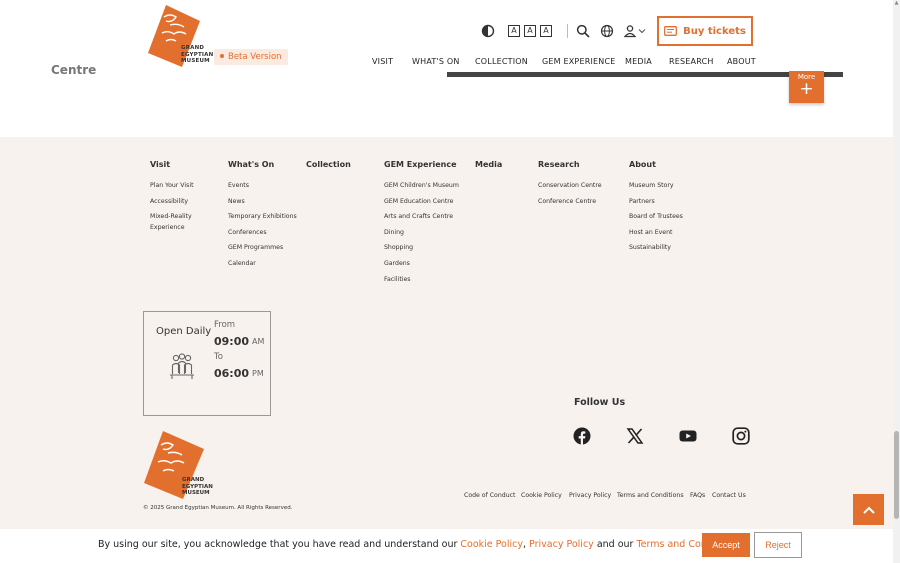 The image size is (900, 563). Describe the element at coordinates (514, 31) in the screenshot. I see `font-size-small-button: A` at that location.